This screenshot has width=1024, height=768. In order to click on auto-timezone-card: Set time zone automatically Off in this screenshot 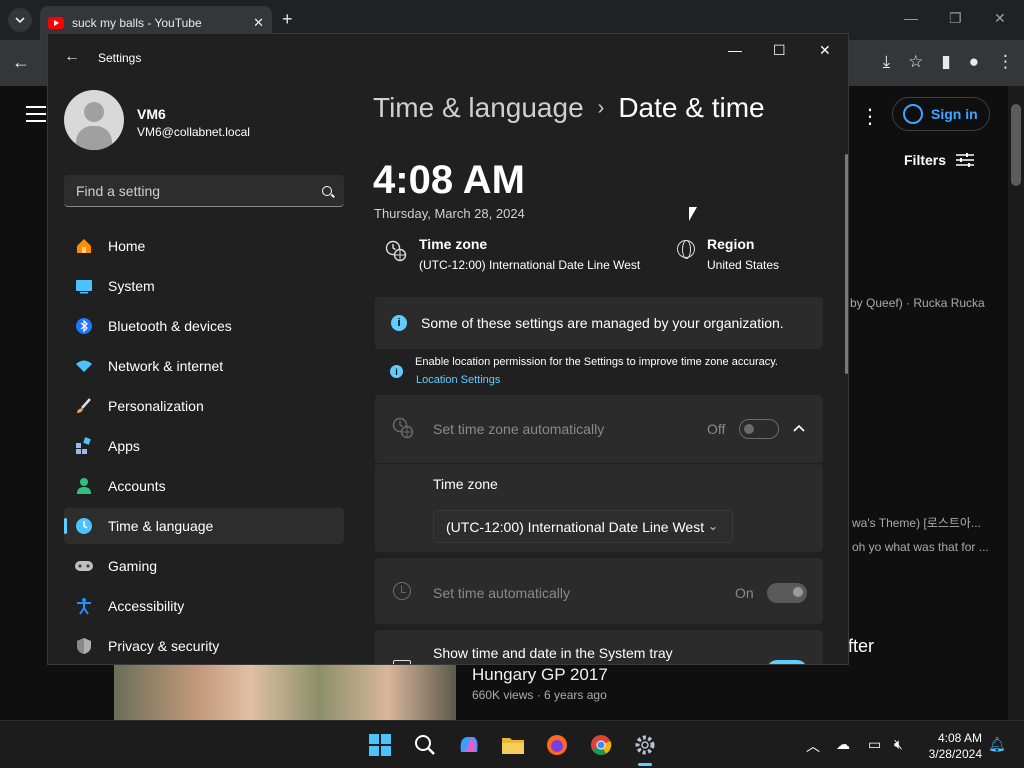, I will do `click(599, 429)`.